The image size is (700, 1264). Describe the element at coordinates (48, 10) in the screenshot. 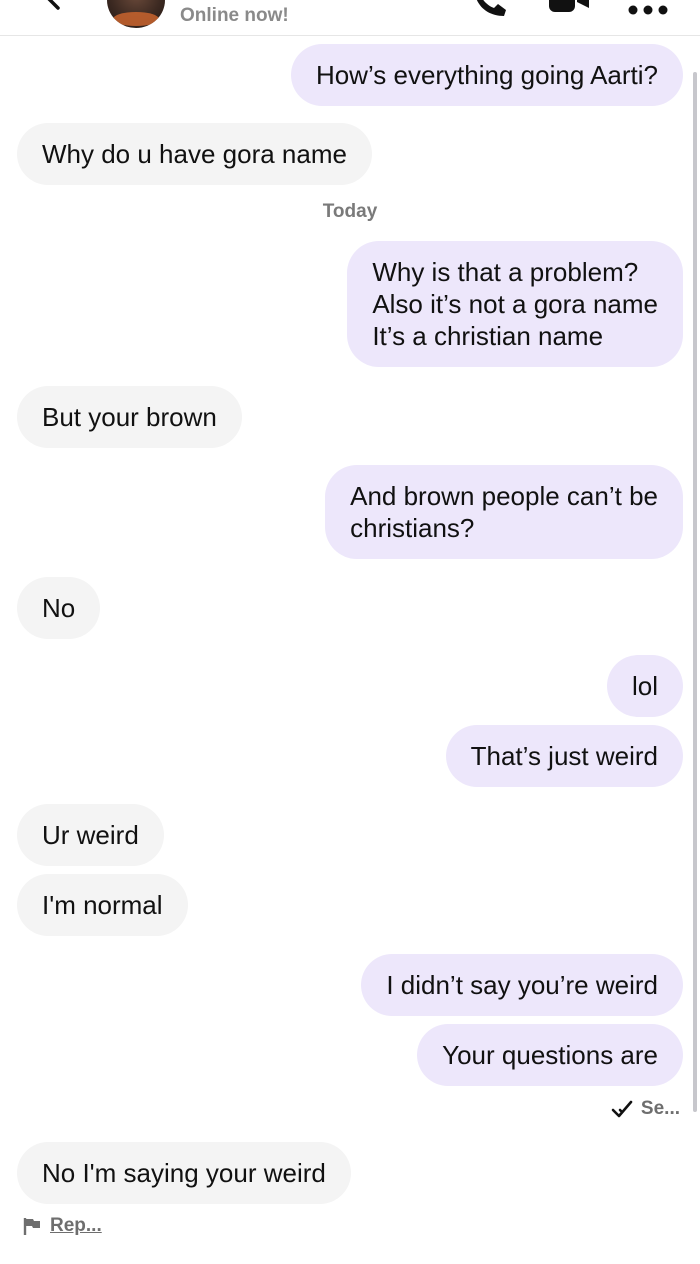

I see `back-chevron-icon` at that location.